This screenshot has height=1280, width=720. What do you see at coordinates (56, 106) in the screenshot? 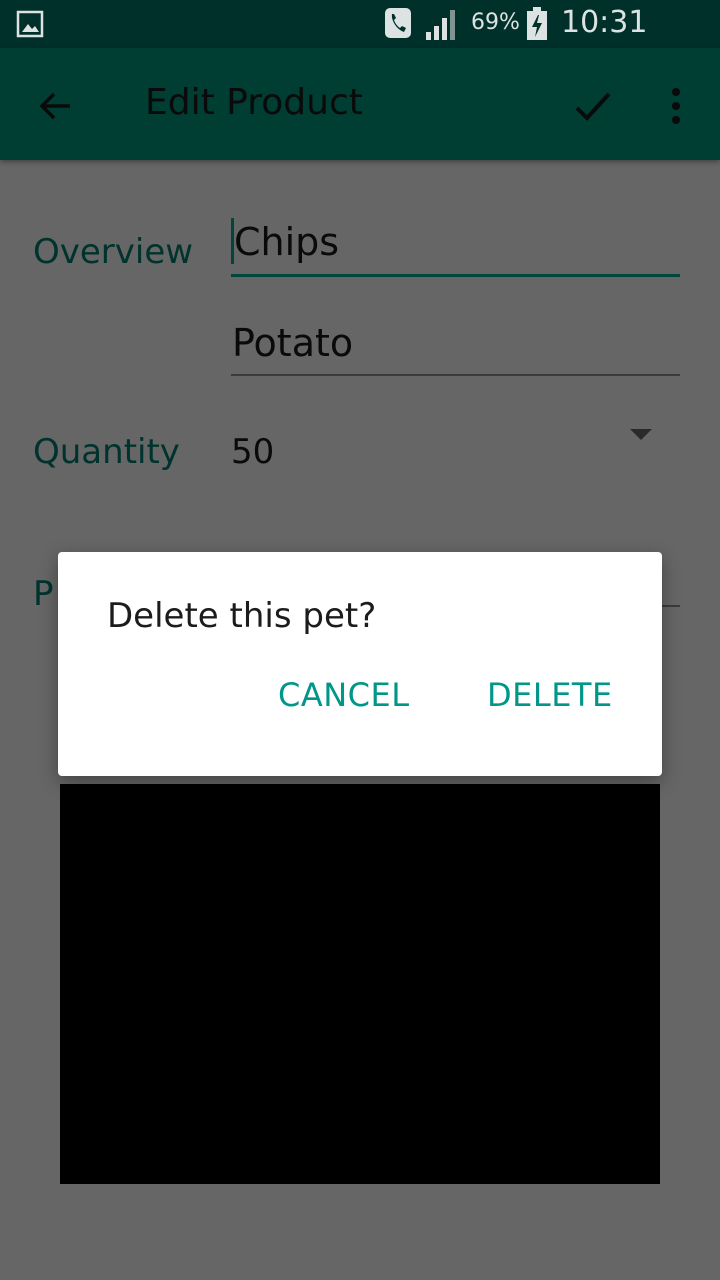
I see `back-arrow-icon` at bounding box center [56, 106].